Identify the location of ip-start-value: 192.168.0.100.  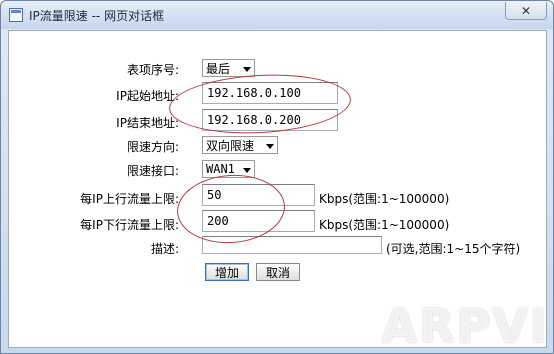
(254, 93).